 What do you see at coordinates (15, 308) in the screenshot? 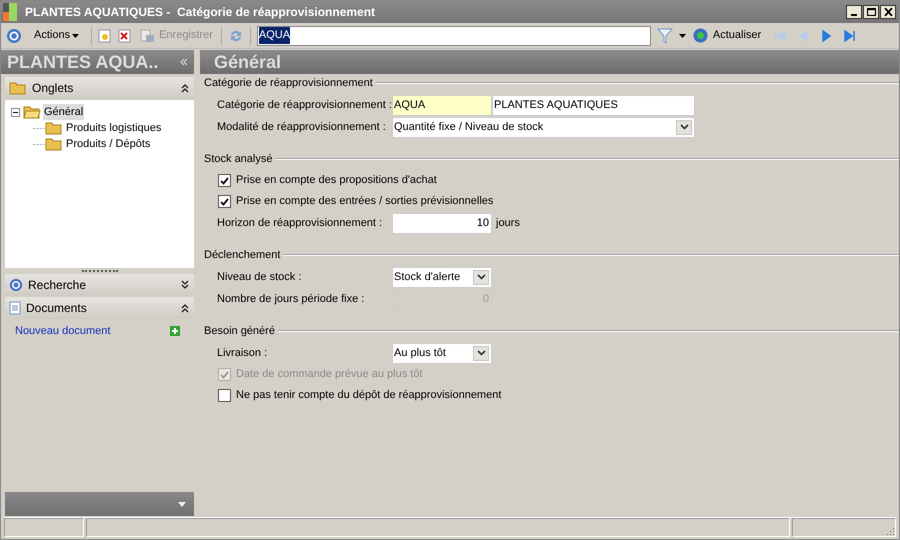
I see `document-icon` at bounding box center [15, 308].